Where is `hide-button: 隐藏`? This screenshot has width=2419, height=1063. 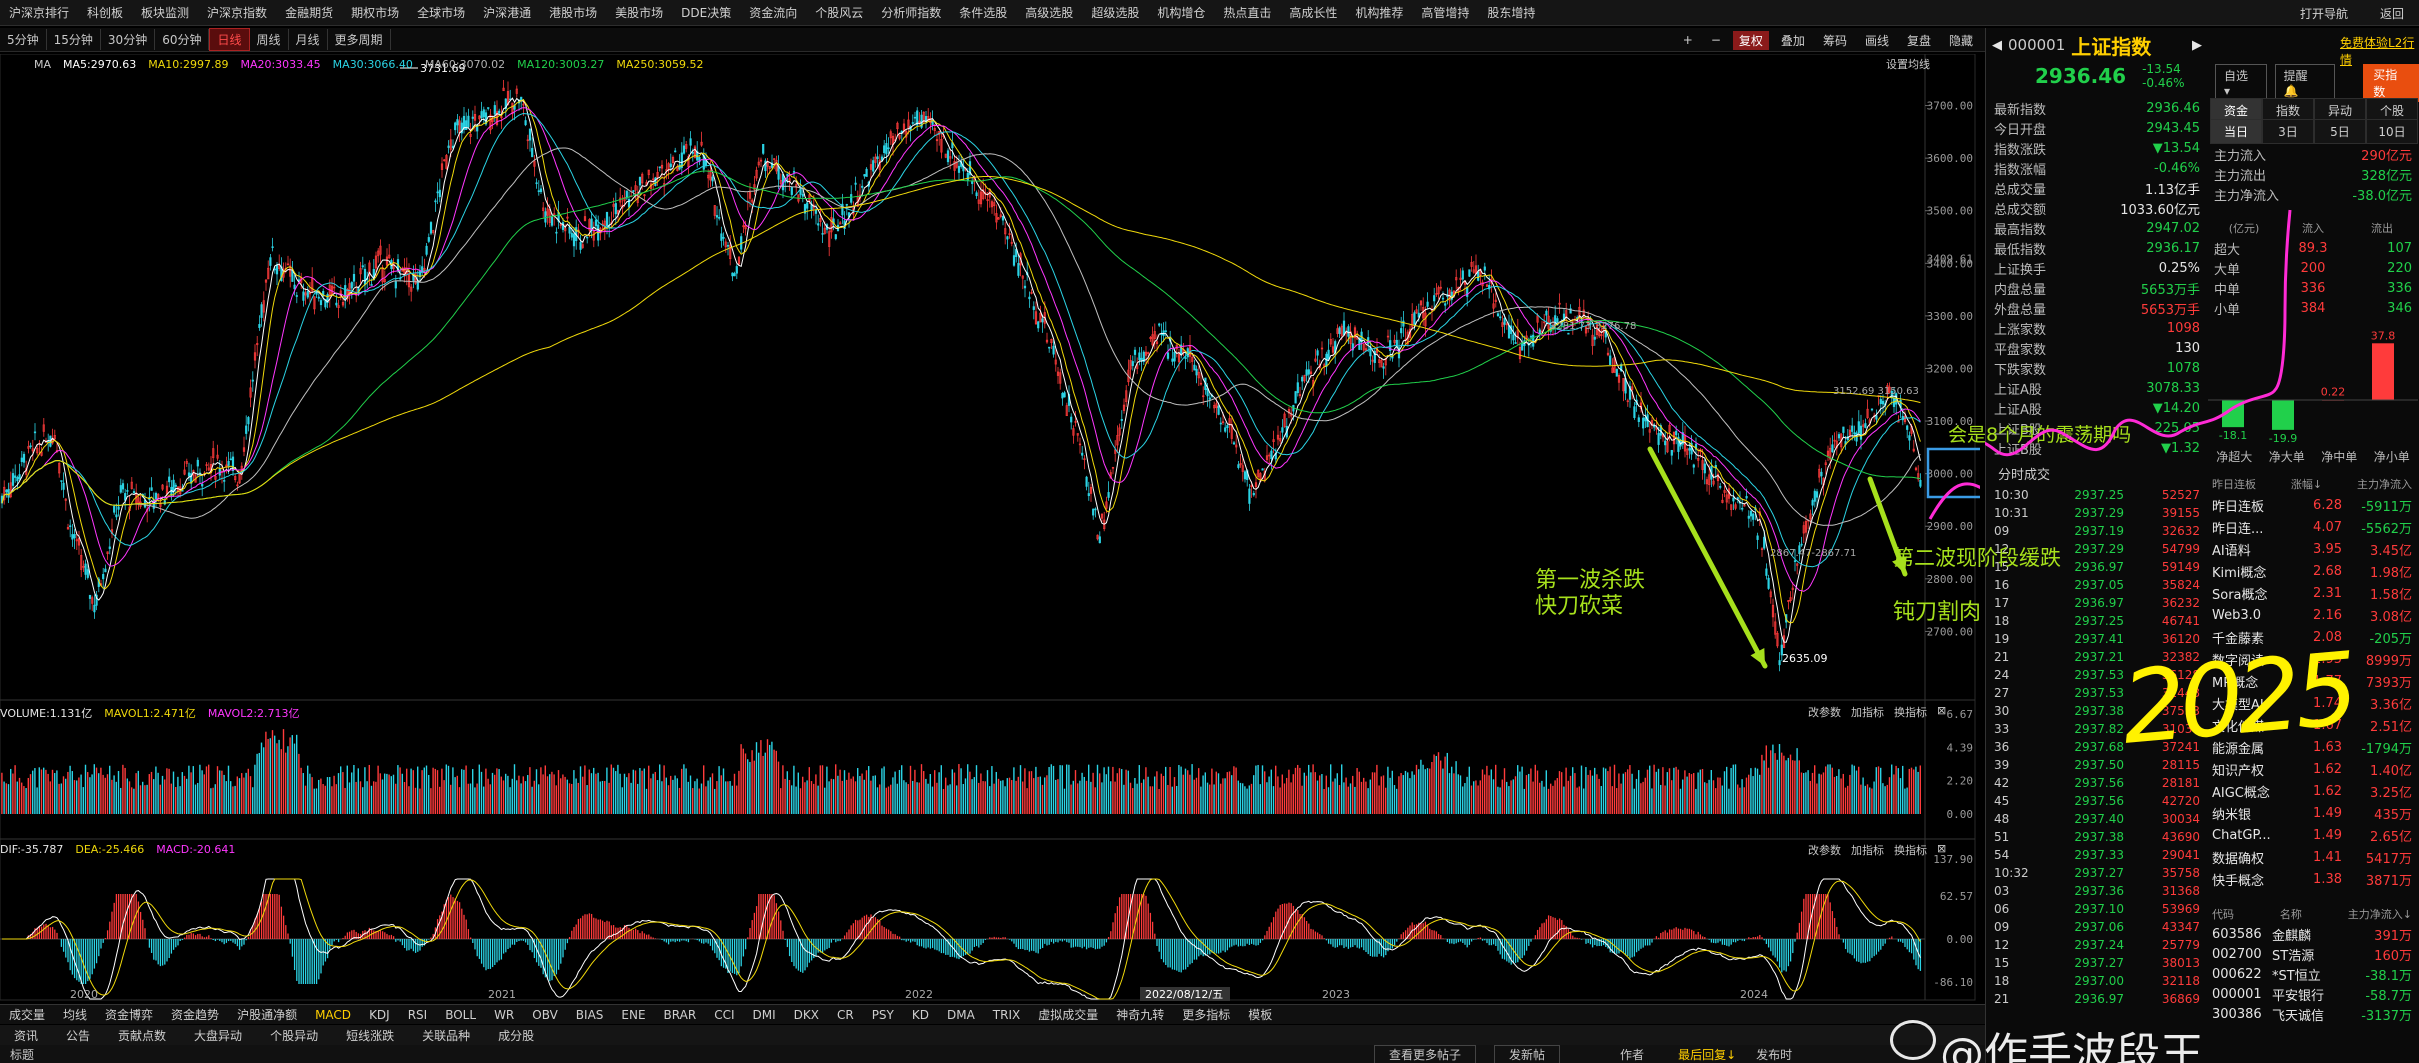 hide-button: 隐藏 is located at coordinates (1961, 40).